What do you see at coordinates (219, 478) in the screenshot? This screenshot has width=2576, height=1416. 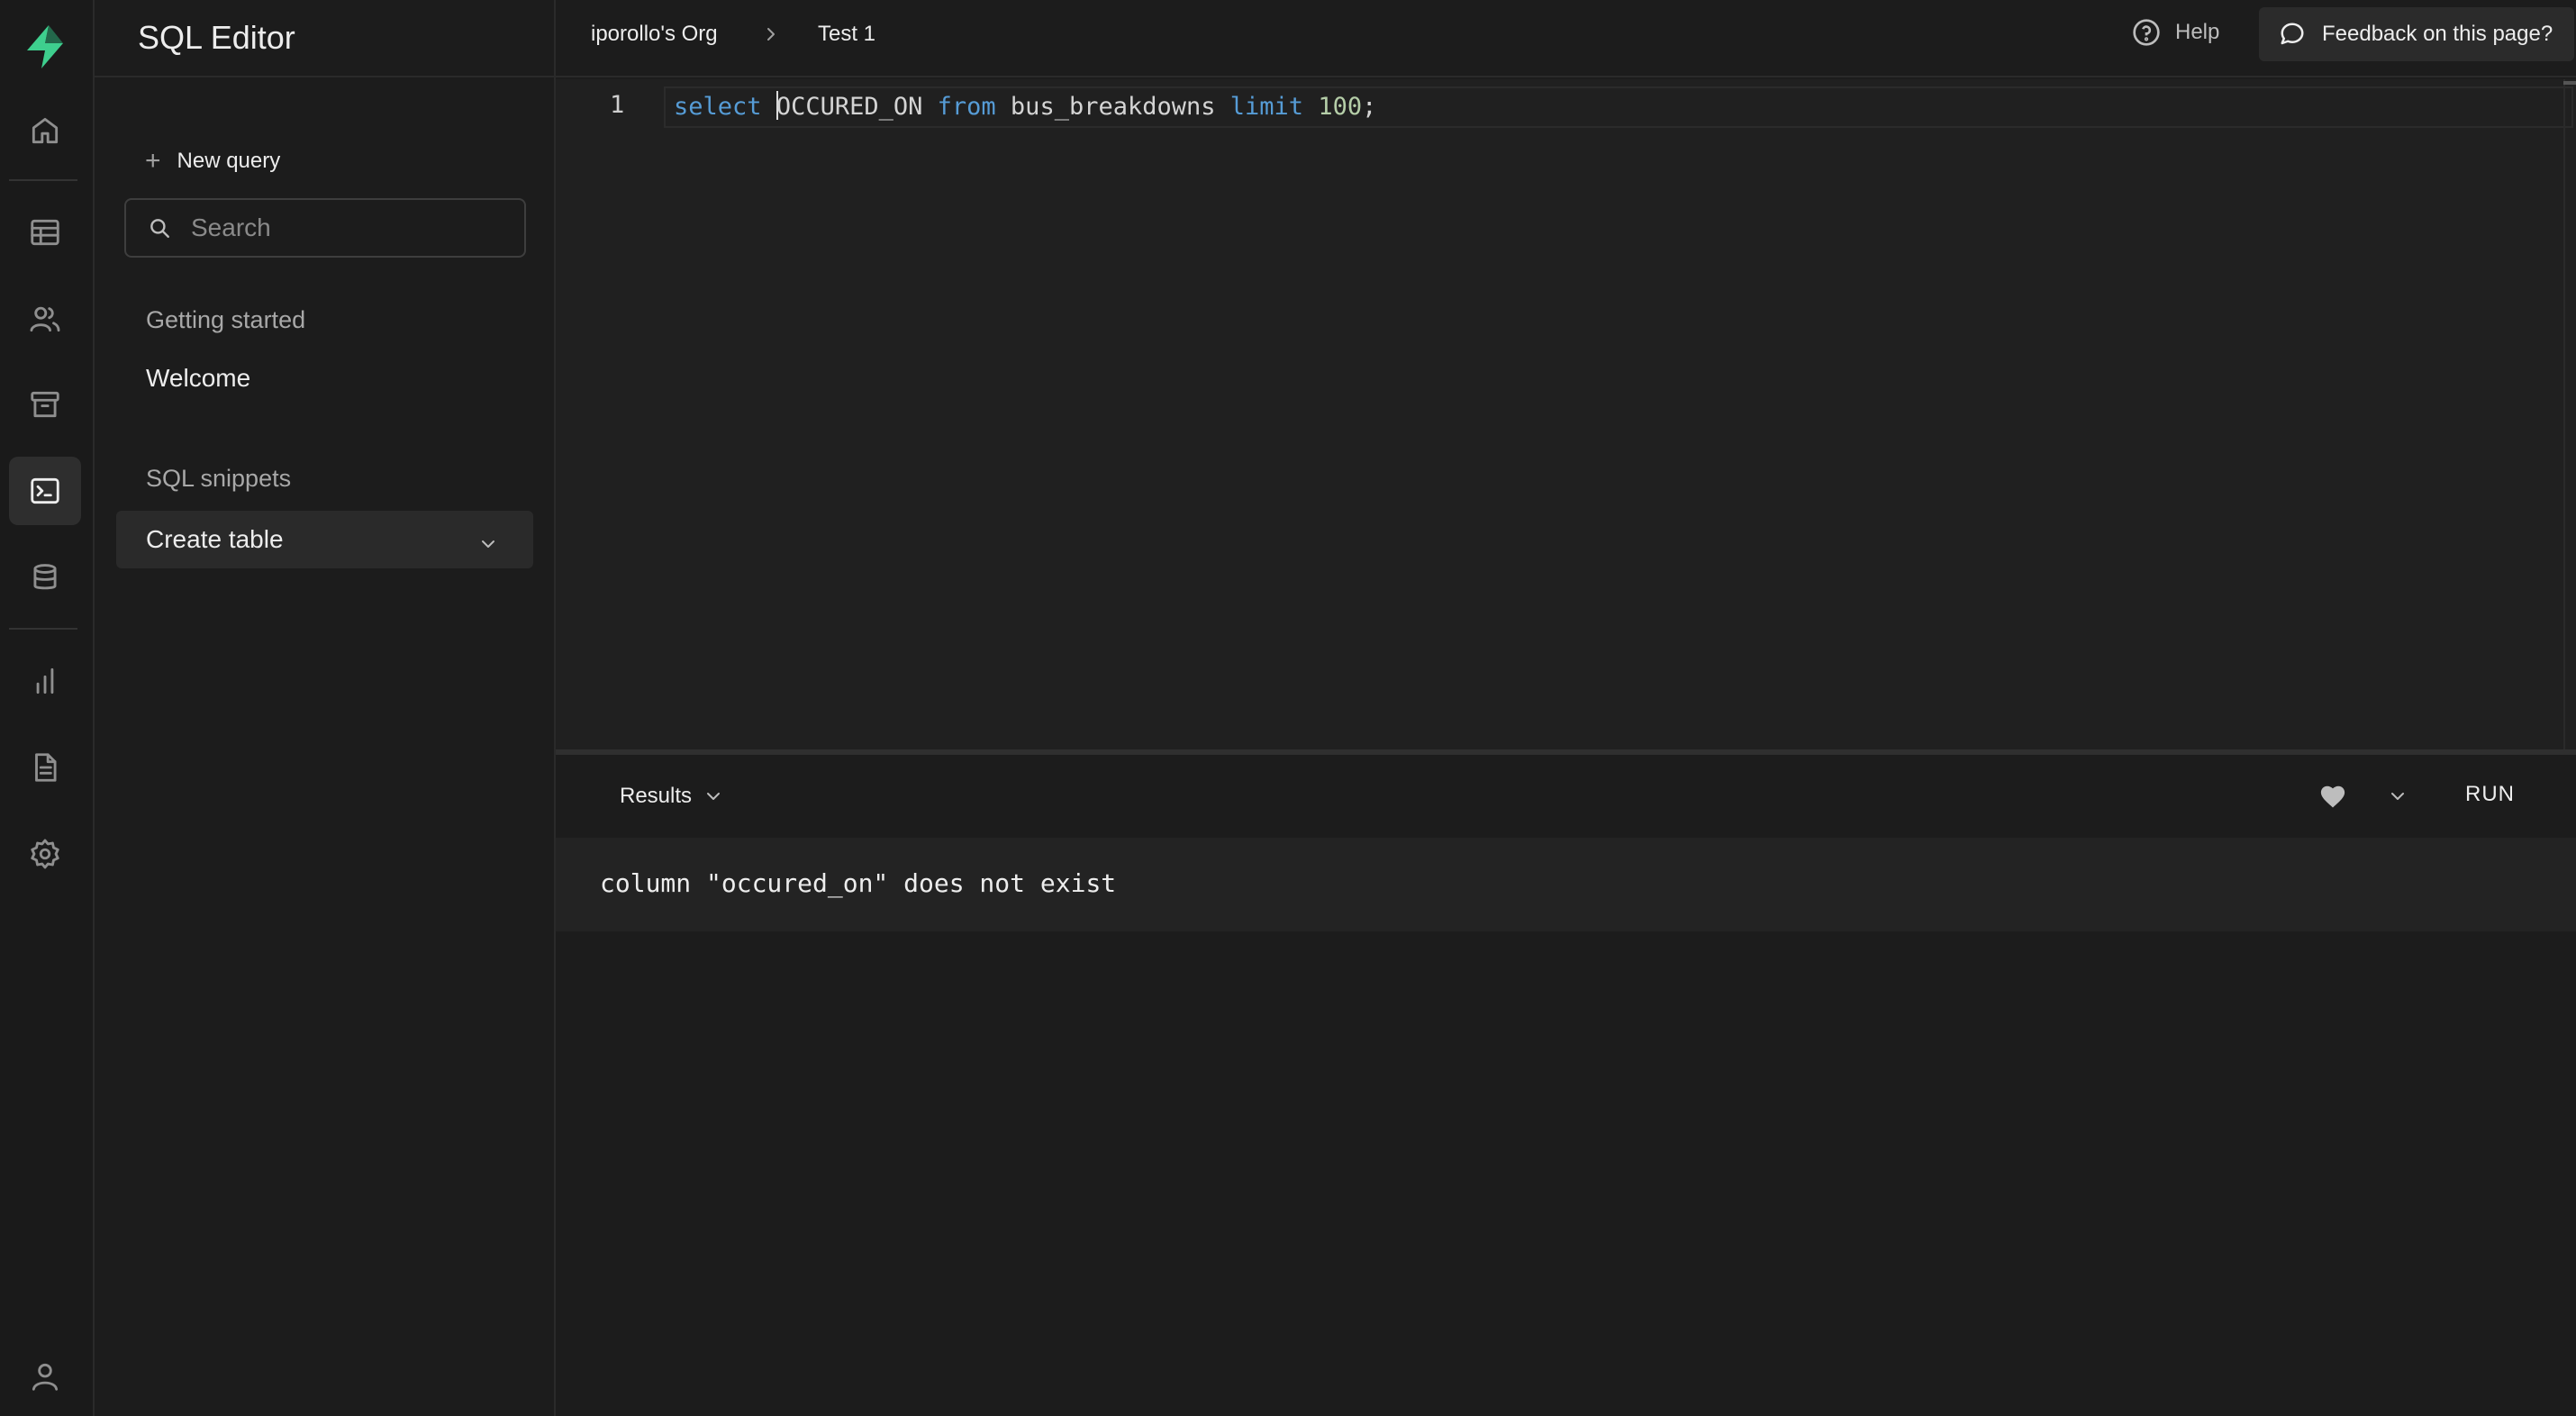 I see `sql-snippets-heading: SQL snippets` at bounding box center [219, 478].